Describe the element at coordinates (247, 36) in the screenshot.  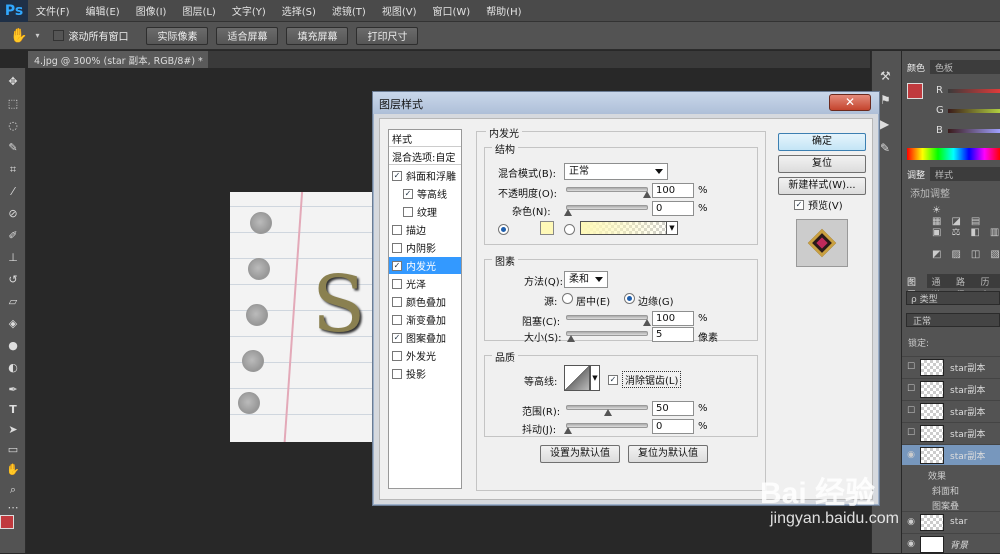
I see `fit-screen-button: 适合屏幕` at that location.